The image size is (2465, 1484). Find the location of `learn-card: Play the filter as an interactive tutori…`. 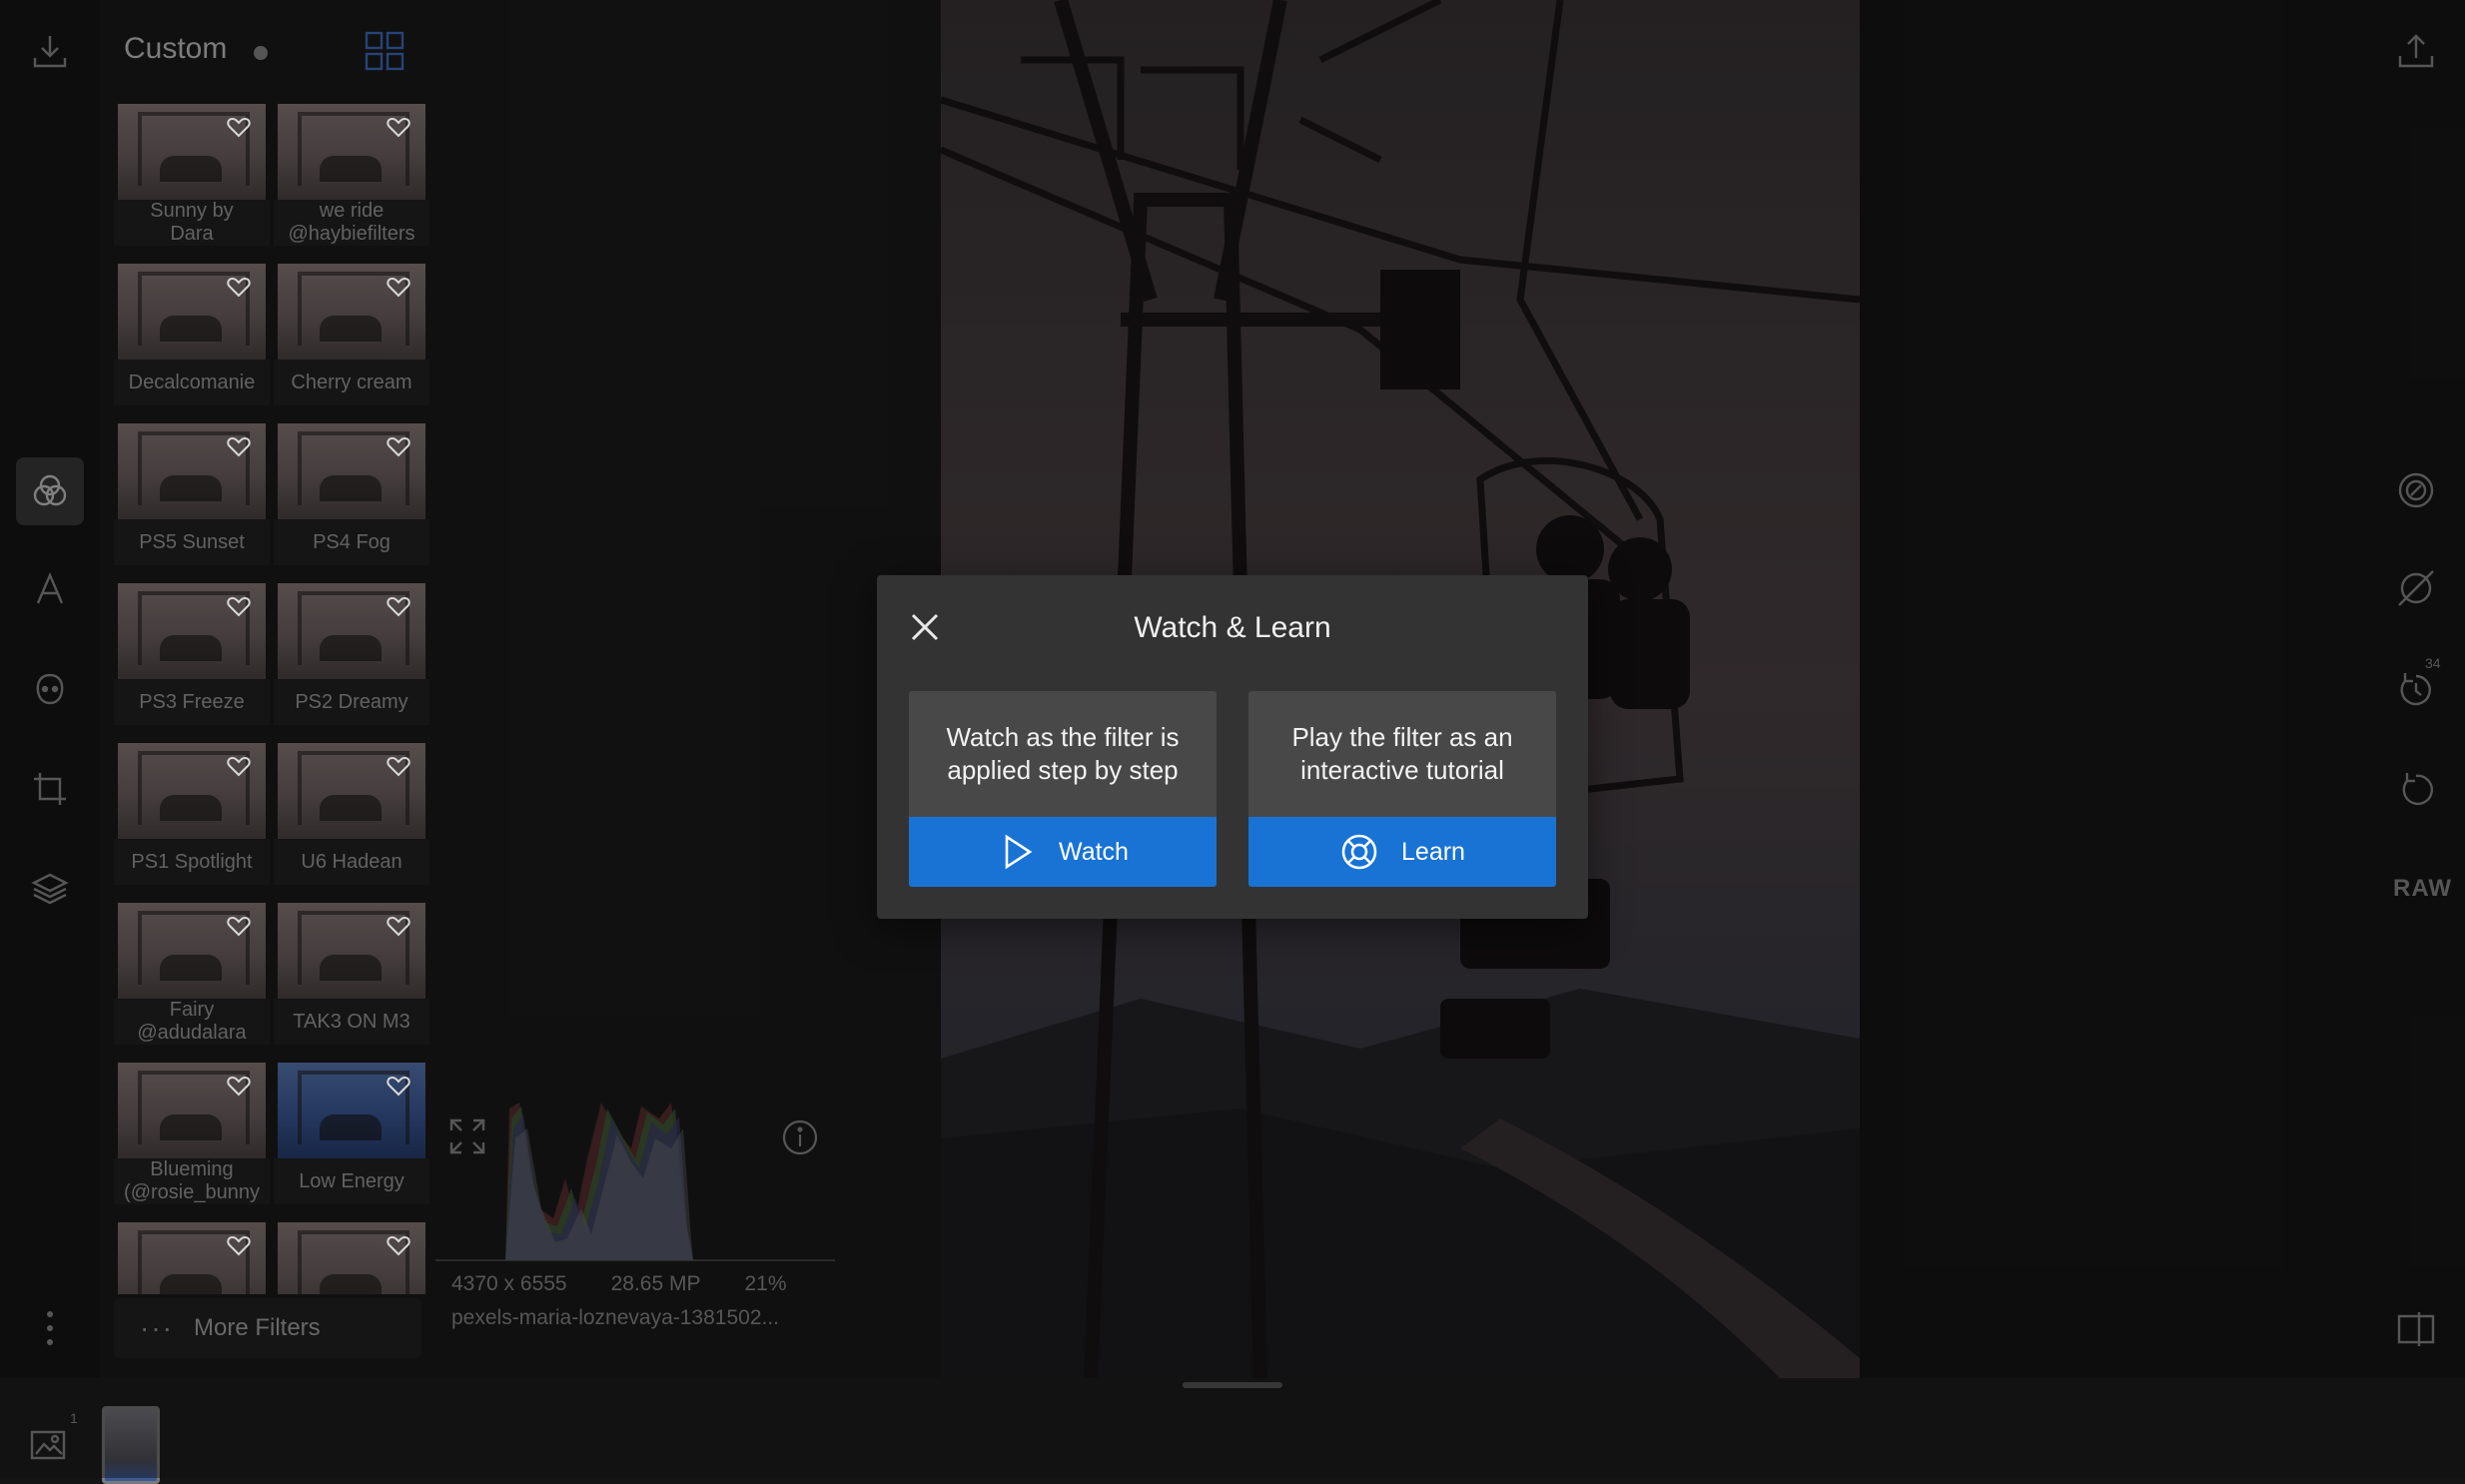

learn-card: Play the filter as an interactive tutori… is located at coordinates (1402, 789).